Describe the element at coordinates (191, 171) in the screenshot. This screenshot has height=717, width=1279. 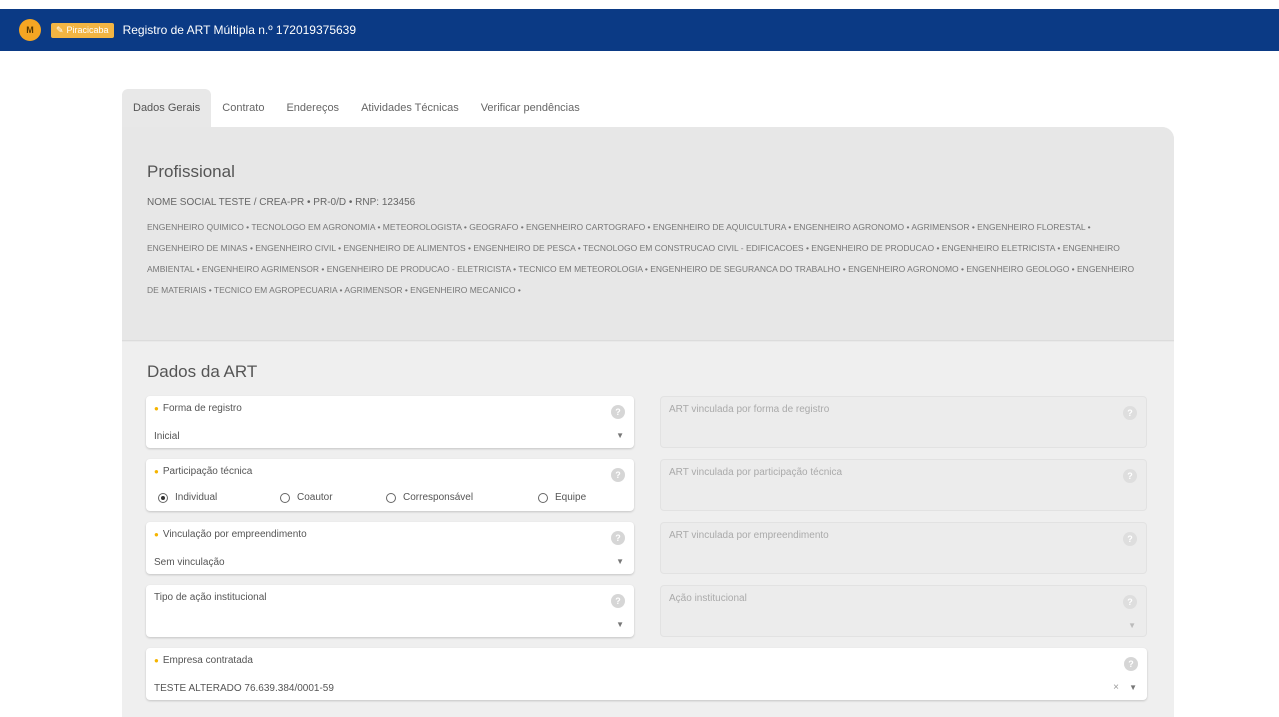
I see `profissional-heading: Profissional` at that location.